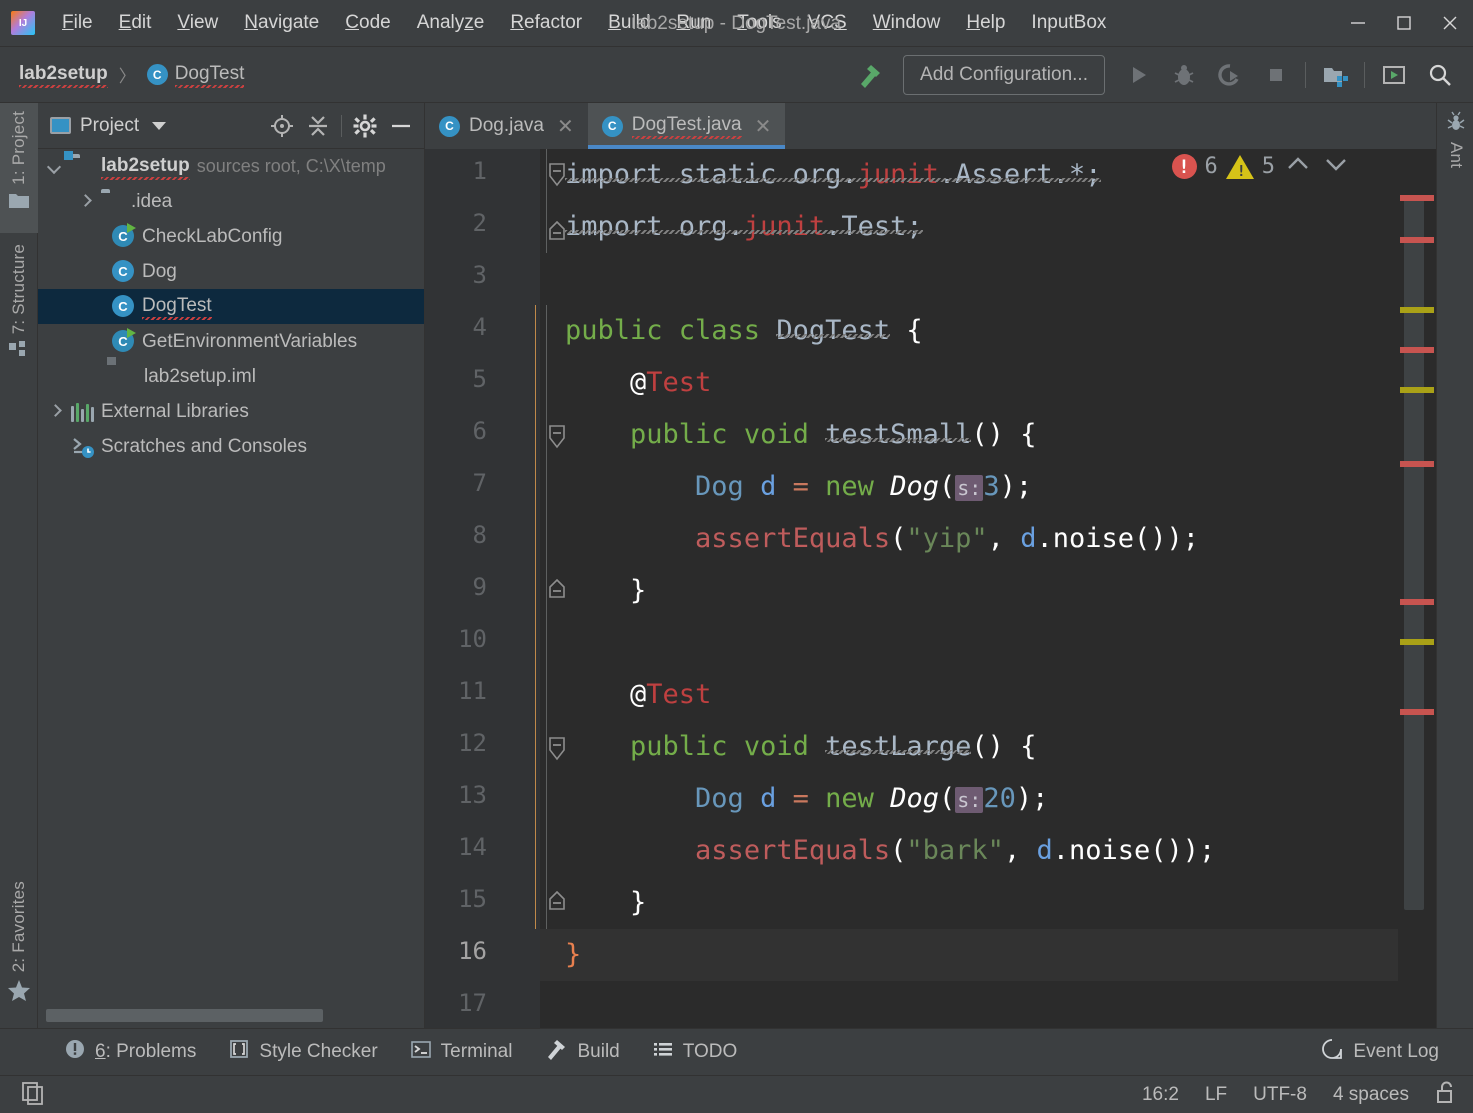 The width and height of the screenshot is (1473, 1113). What do you see at coordinates (988, 799) in the screenshot?
I see `code-line-13: Dog d = new Dog(s:20);` at bounding box center [988, 799].